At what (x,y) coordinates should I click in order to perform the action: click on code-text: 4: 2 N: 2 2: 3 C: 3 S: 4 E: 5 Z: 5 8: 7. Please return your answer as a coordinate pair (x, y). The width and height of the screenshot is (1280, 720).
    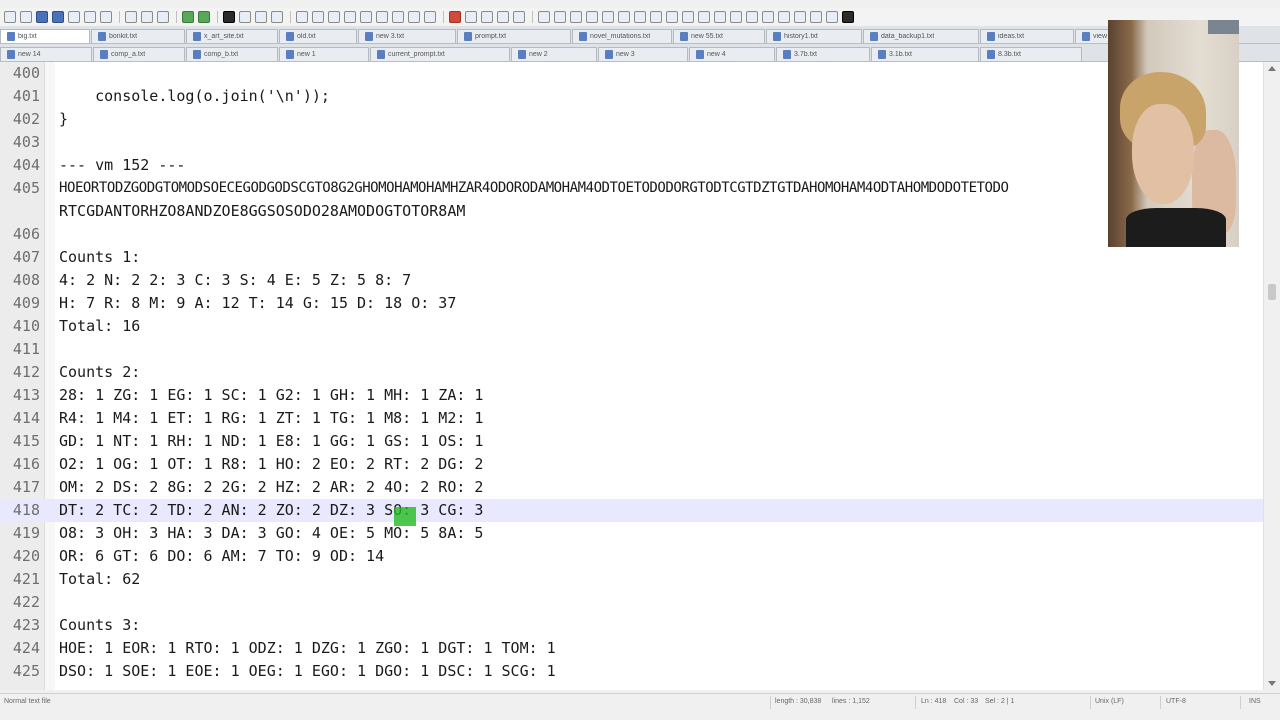
    Looking at the image, I should click on (235, 280).